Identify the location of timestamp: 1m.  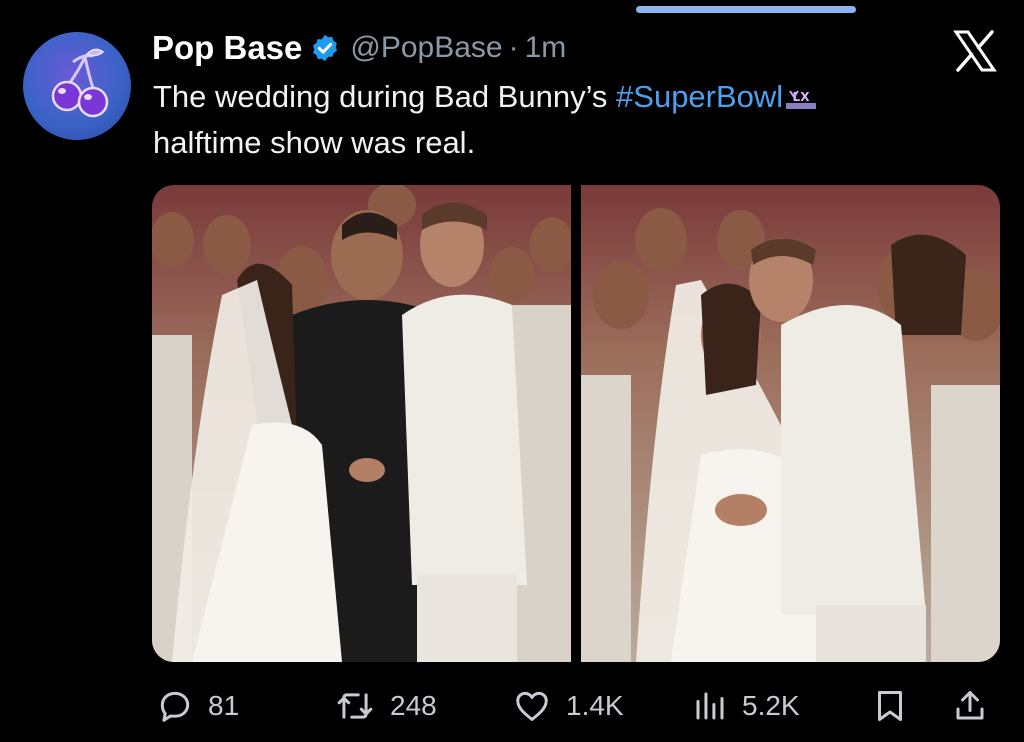
(546, 48).